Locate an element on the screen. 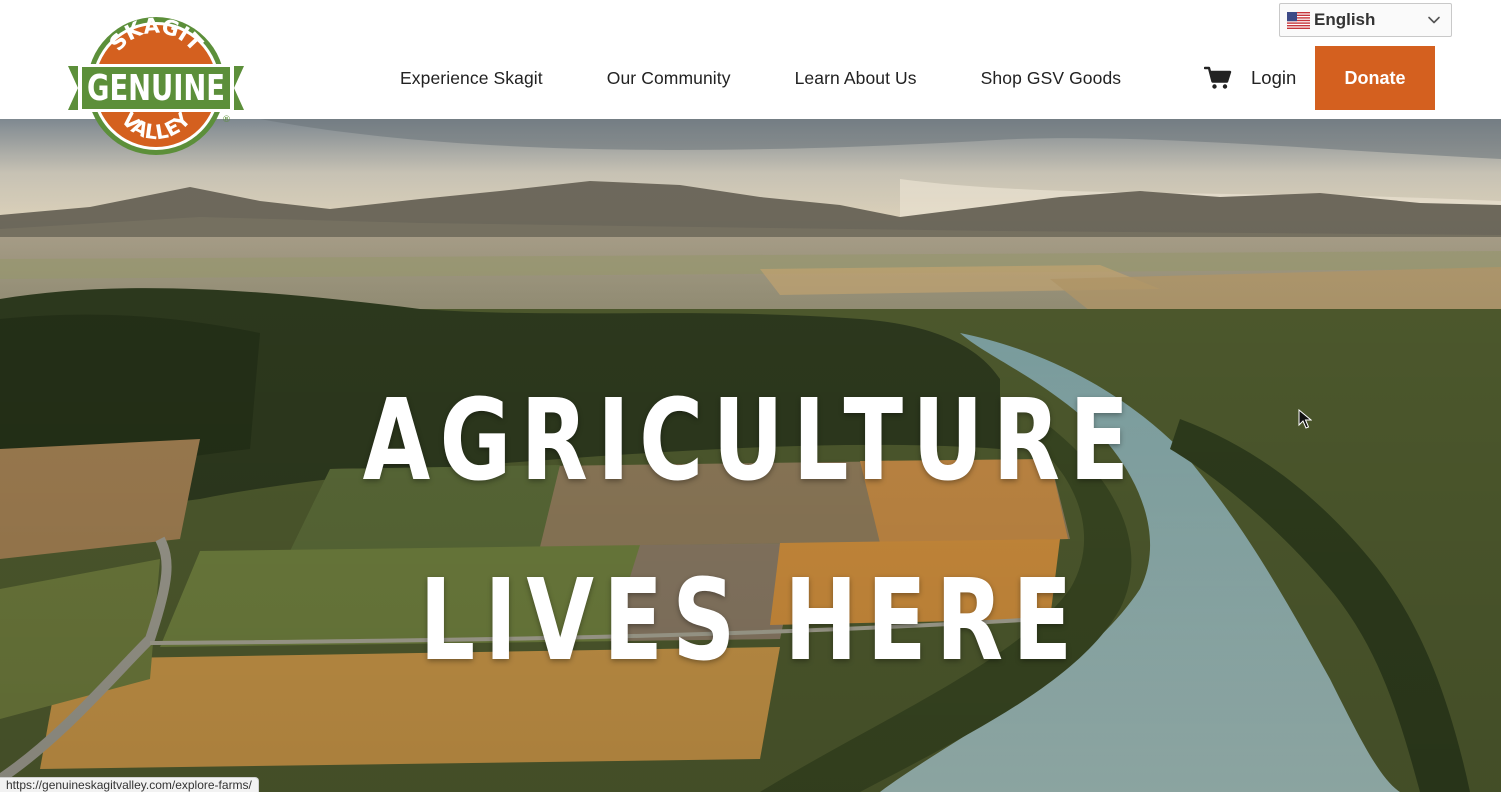 This screenshot has height=792, width=1501. language-label: English is located at coordinates (1345, 19).